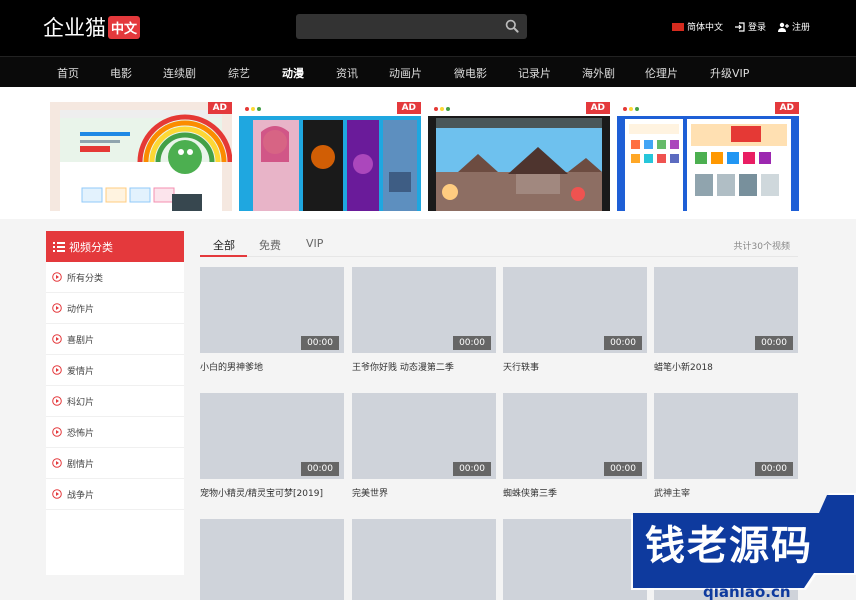 The height and width of the screenshot is (600, 856). What do you see at coordinates (224, 245) in the screenshot?
I see `tab-all: 全部` at bounding box center [224, 245].